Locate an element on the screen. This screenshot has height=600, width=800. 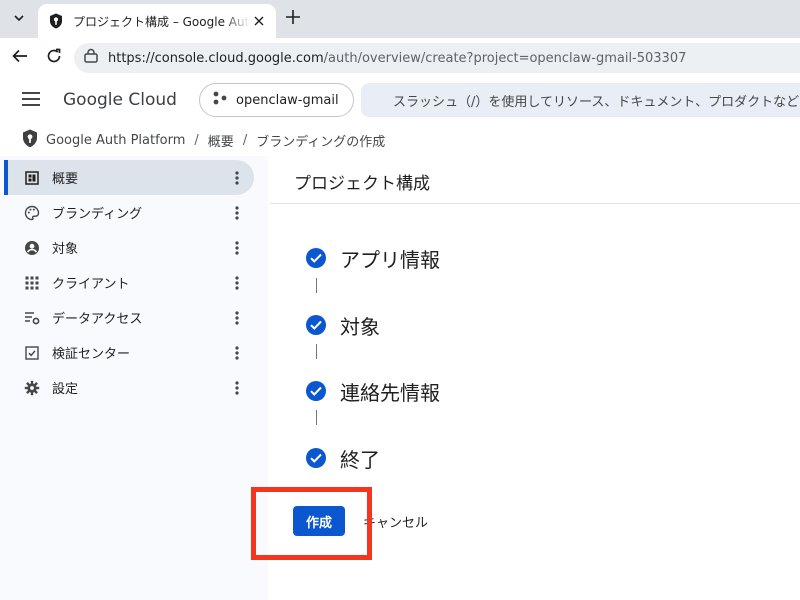
page-title-bar: プロジェクト構成 is located at coordinates (535, 180).